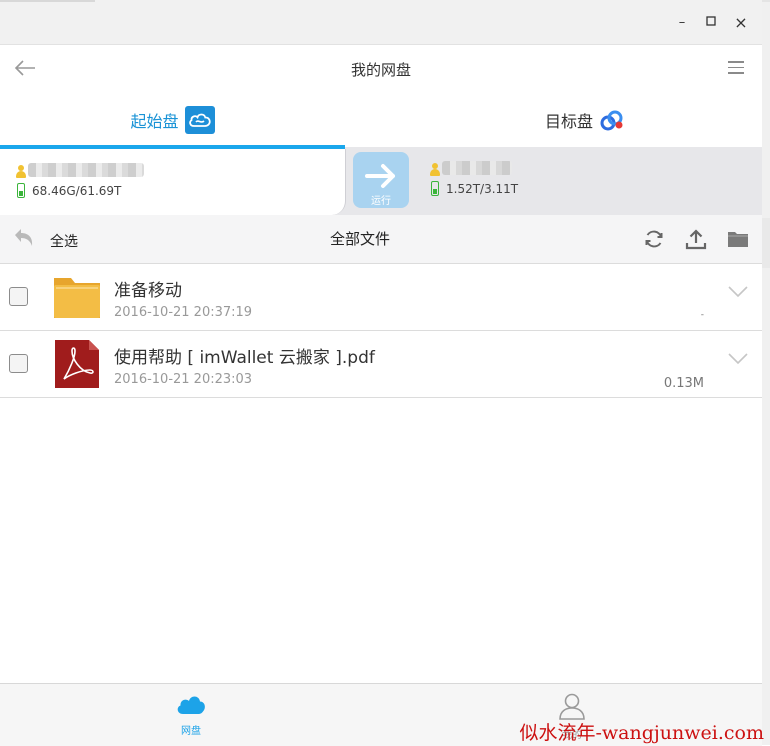 This screenshot has width=770, height=746. I want to click on arrow-right-icon, so click(380, 176).